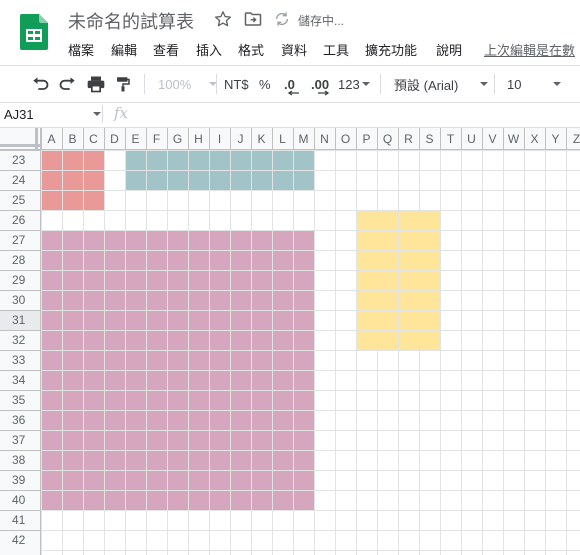 The width and height of the screenshot is (580, 555). What do you see at coordinates (555, 139) in the screenshot?
I see `column-header-Y: Y` at bounding box center [555, 139].